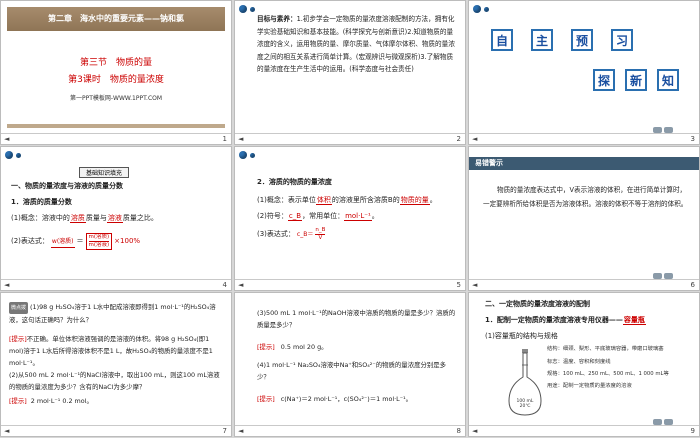 The height and width of the screenshot is (438, 700). What do you see at coordinates (41, 202) in the screenshot?
I see `heading-2: 1．溶质的质量分数` at bounding box center [41, 202].